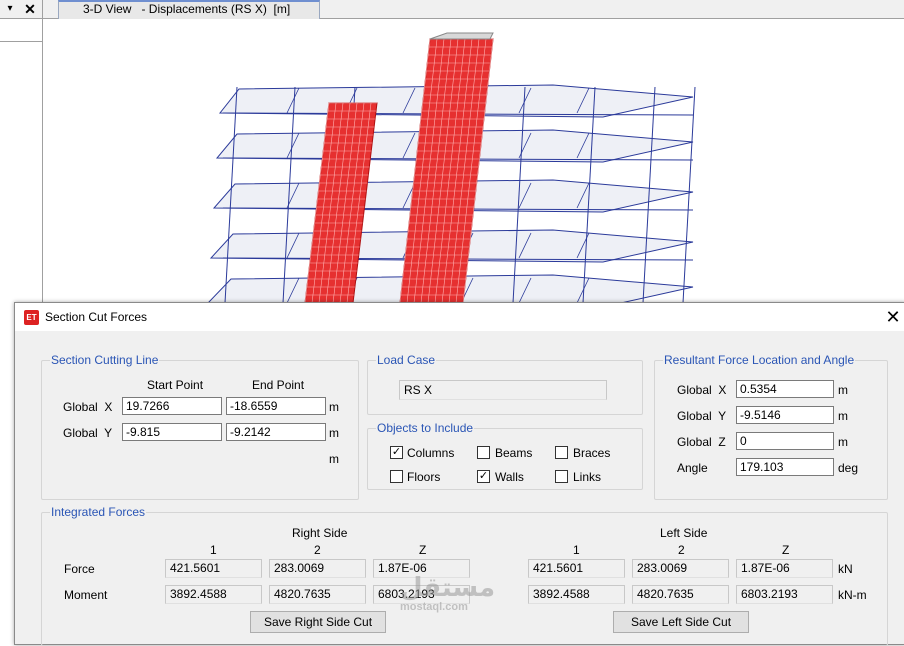 The width and height of the screenshot is (904, 646). What do you see at coordinates (680, 568) in the screenshot?
I see `left-force-2: 283.0069` at bounding box center [680, 568].